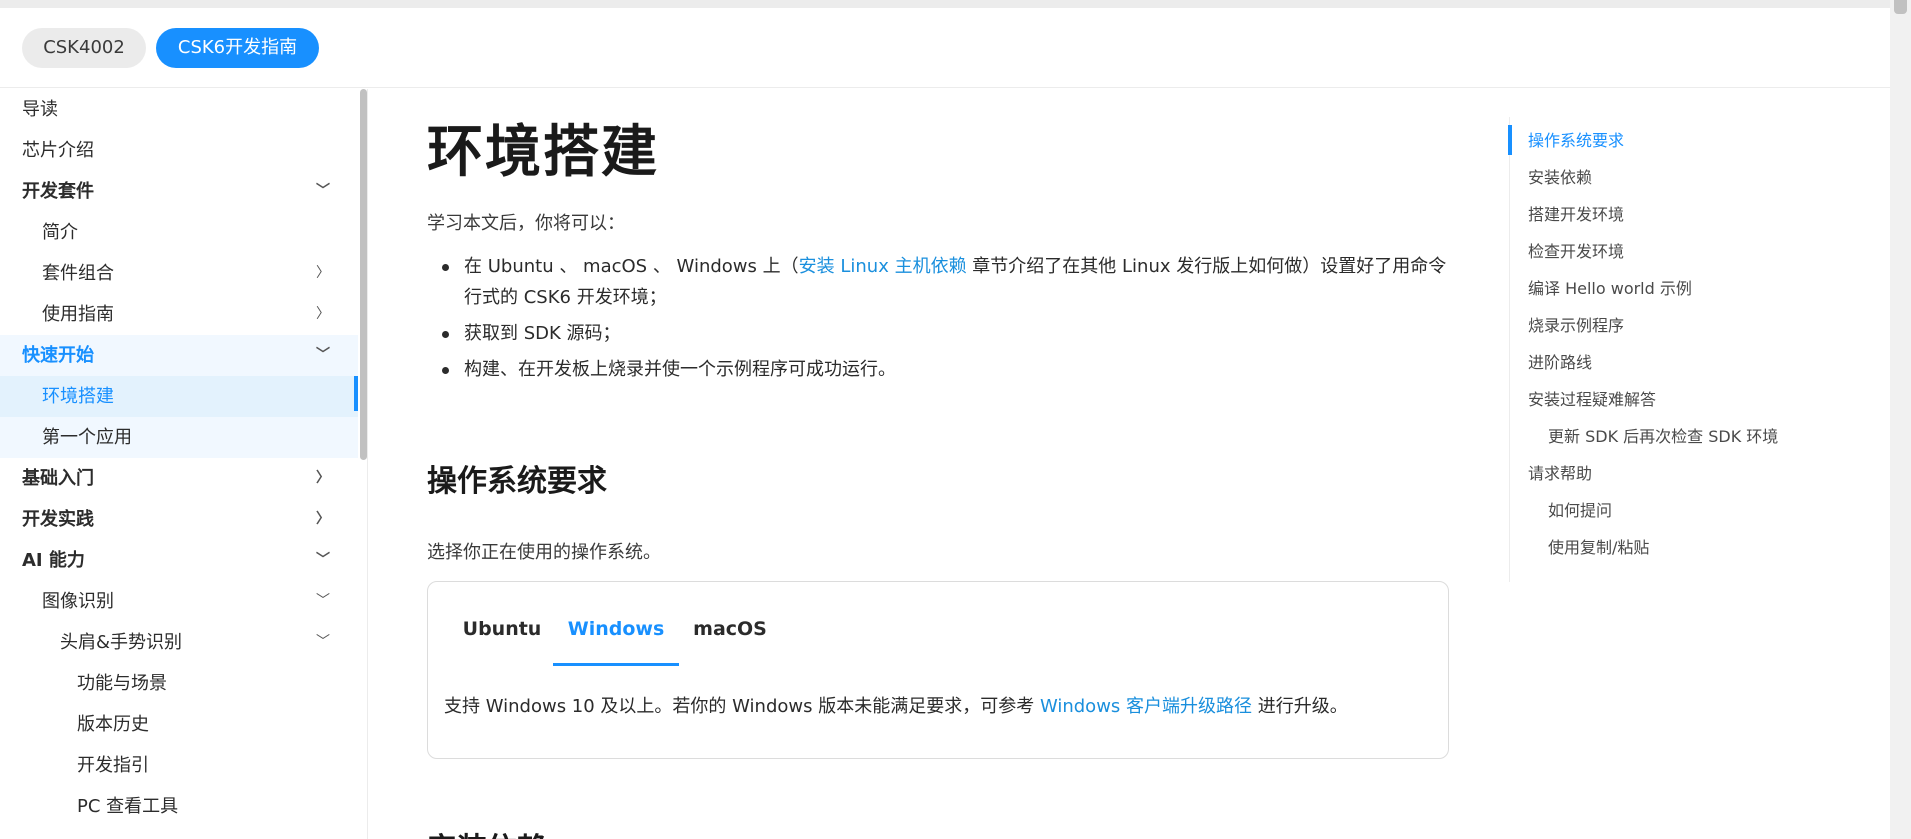 This screenshot has height=839, width=1911. What do you see at coordinates (883, 266) in the screenshot?
I see `install-linux-deps-link: 安装 Linux 主机依赖` at bounding box center [883, 266].